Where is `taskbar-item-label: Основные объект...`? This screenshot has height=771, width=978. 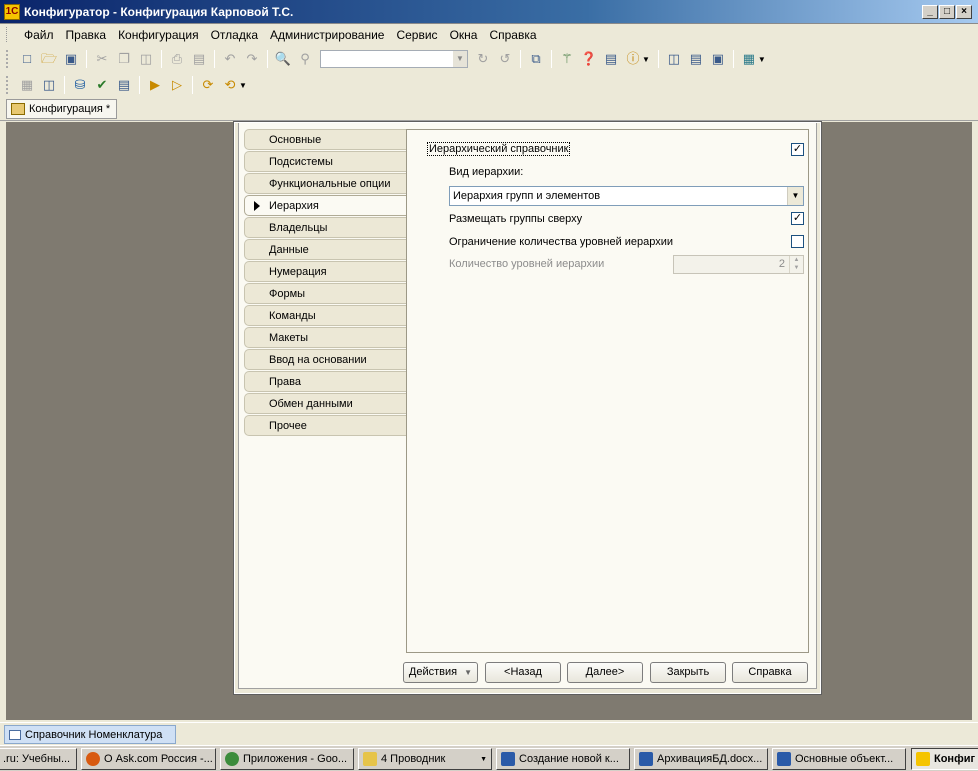 taskbar-item-label: Основные объект... is located at coordinates (844, 759).